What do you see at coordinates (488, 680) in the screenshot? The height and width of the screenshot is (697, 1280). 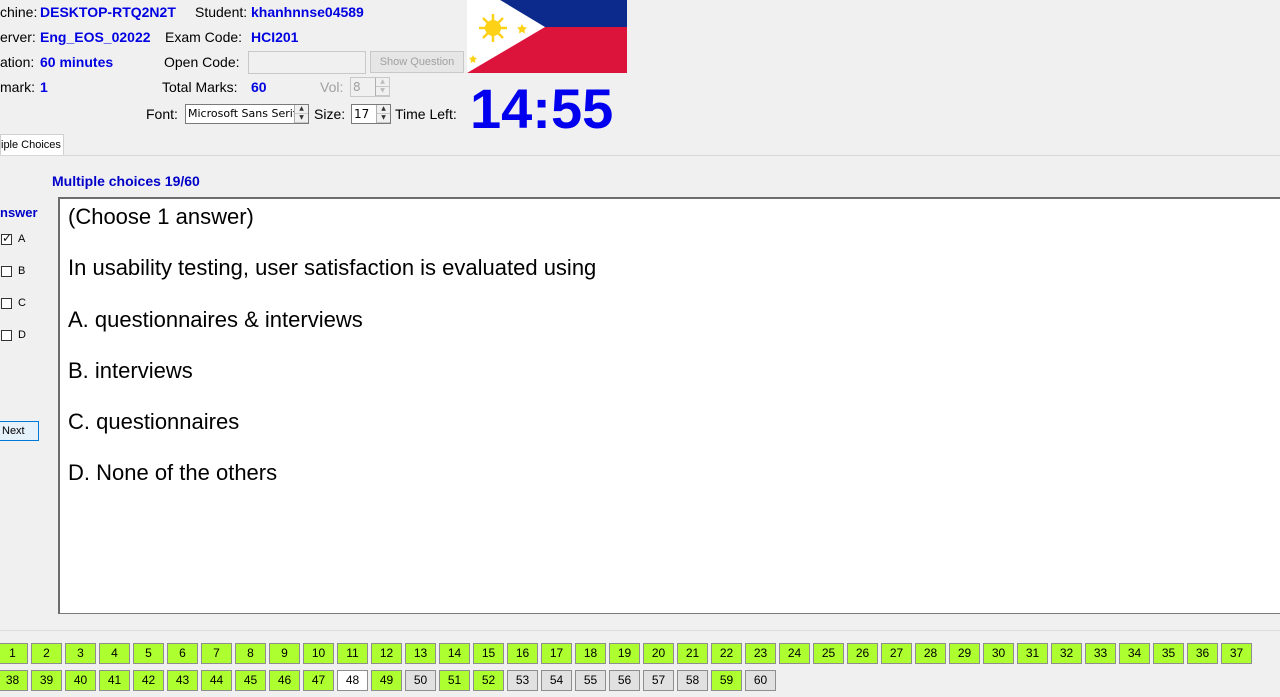 I see `question-nav-button: 52` at bounding box center [488, 680].